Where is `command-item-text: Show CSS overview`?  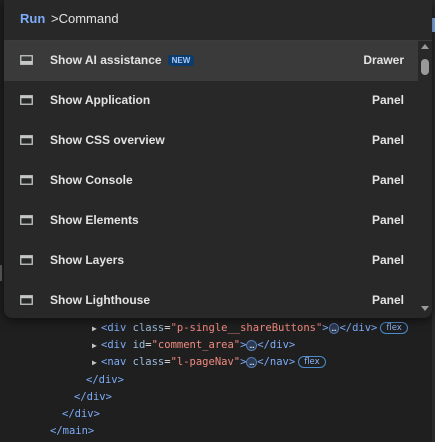 command-item-text: Show CSS overview is located at coordinates (107, 140).